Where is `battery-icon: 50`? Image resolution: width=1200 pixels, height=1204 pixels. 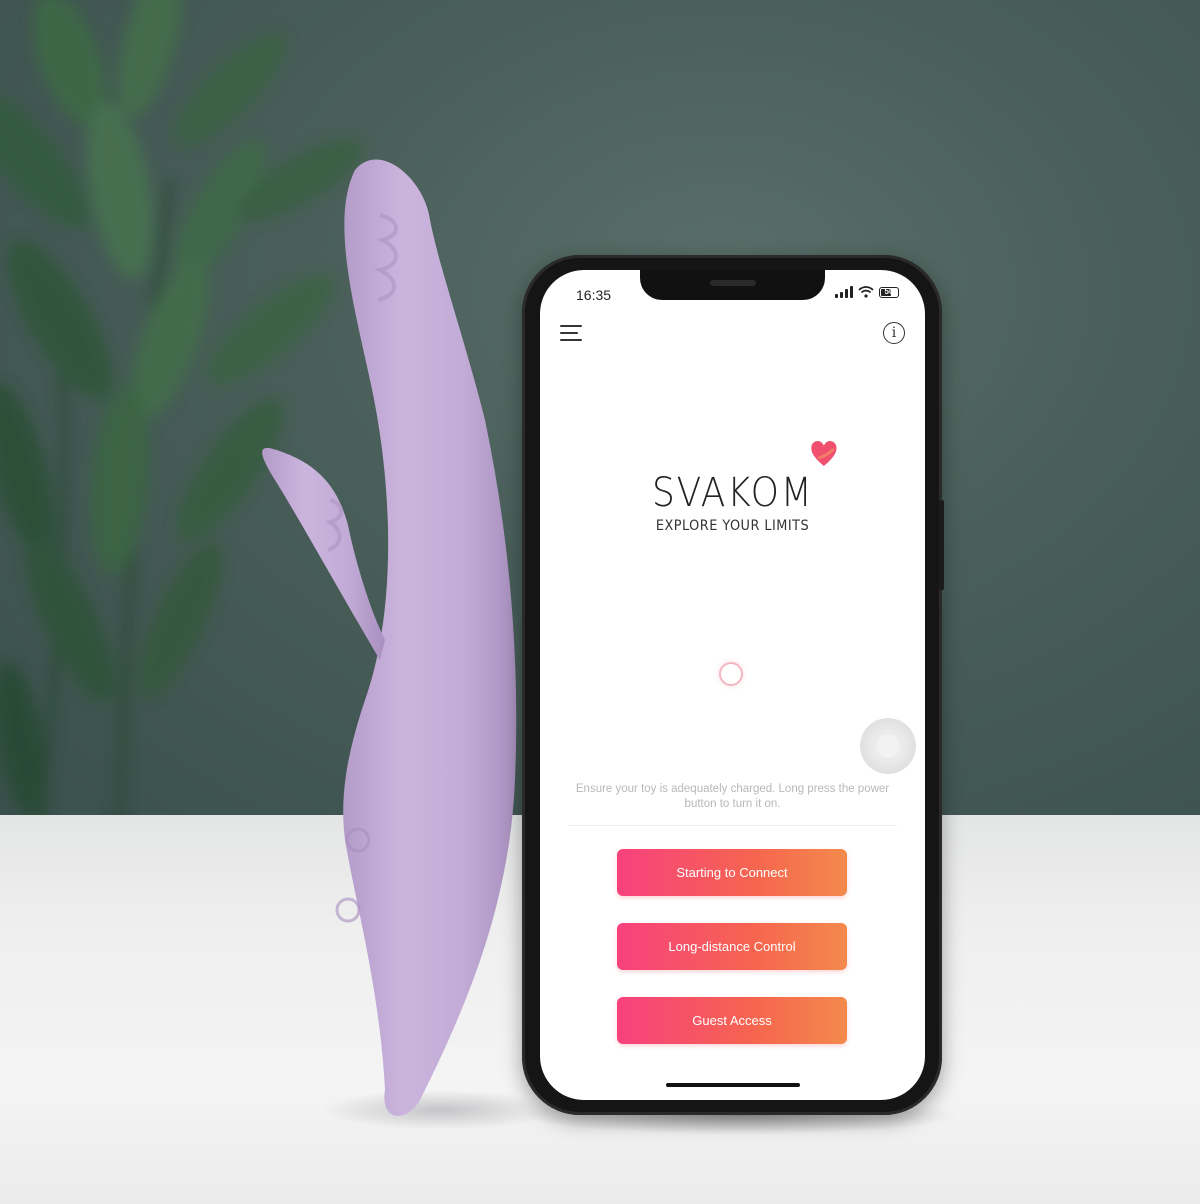
battery-icon: 50 is located at coordinates (889, 292).